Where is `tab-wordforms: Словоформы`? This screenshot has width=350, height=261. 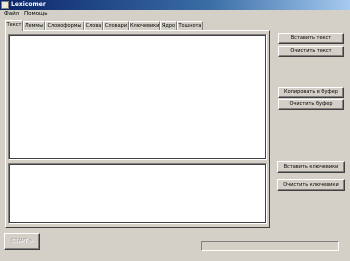 tab-wordforms: Словоформы is located at coordinates (64, 25).